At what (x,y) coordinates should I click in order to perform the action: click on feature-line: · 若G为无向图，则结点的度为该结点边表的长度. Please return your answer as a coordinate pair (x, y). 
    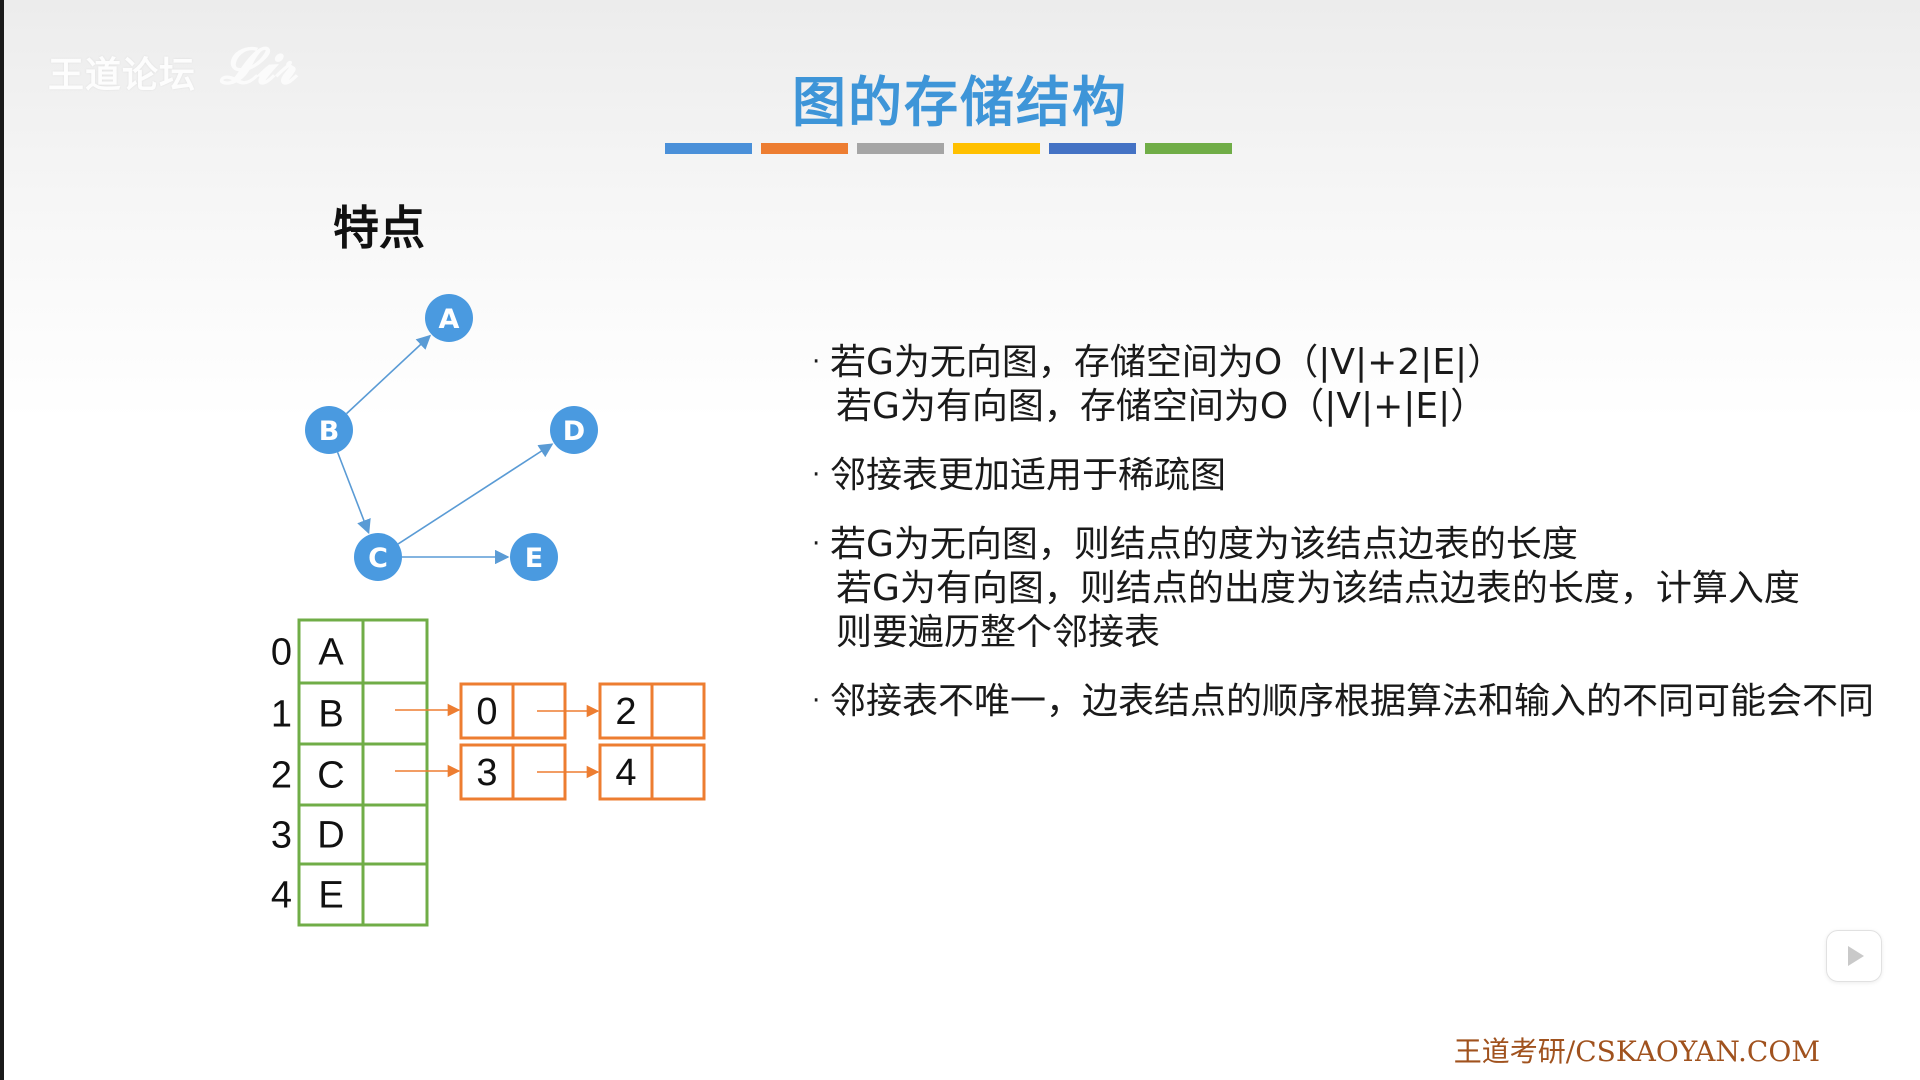
    Looking at the image, I should click on (1312, 544).